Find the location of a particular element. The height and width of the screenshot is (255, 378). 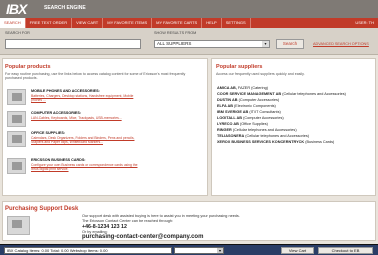

logo-tagline: SEARCH ENGINE is located at coordinates (65, 8).